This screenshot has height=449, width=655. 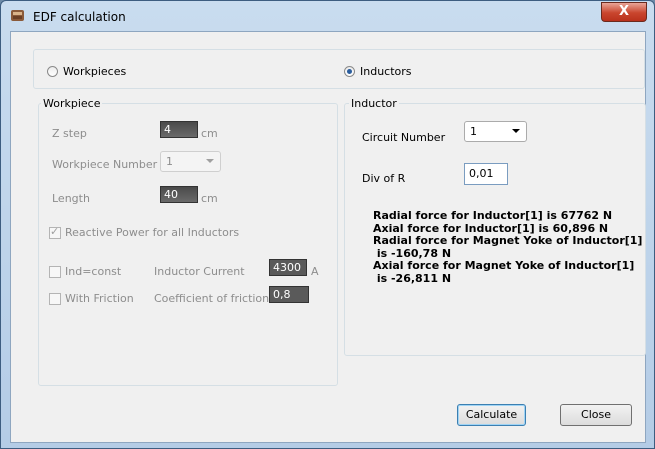 What do you see at coordinates (349, 71) in the screenshot?
I see `inductors-radio-dot` at bounding box center [349, 71].